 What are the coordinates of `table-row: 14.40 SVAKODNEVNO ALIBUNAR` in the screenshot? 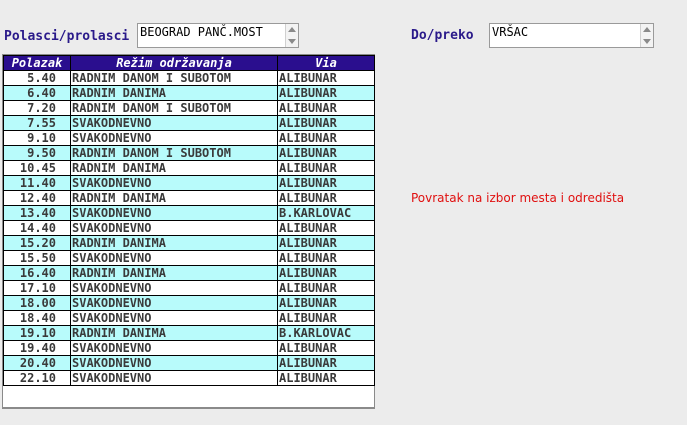 It's located at (189, 228).